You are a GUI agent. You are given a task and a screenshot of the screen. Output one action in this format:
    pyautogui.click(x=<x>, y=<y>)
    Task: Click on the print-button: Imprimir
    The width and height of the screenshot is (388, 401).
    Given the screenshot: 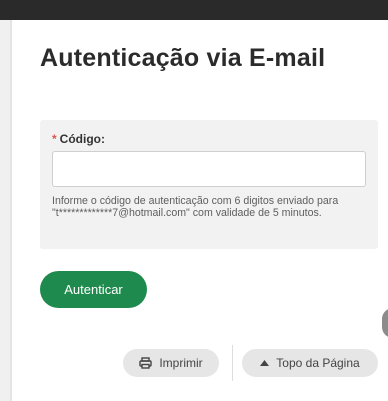 What is the action you would take?
    pyautogui.click(x=171, y=363)
    